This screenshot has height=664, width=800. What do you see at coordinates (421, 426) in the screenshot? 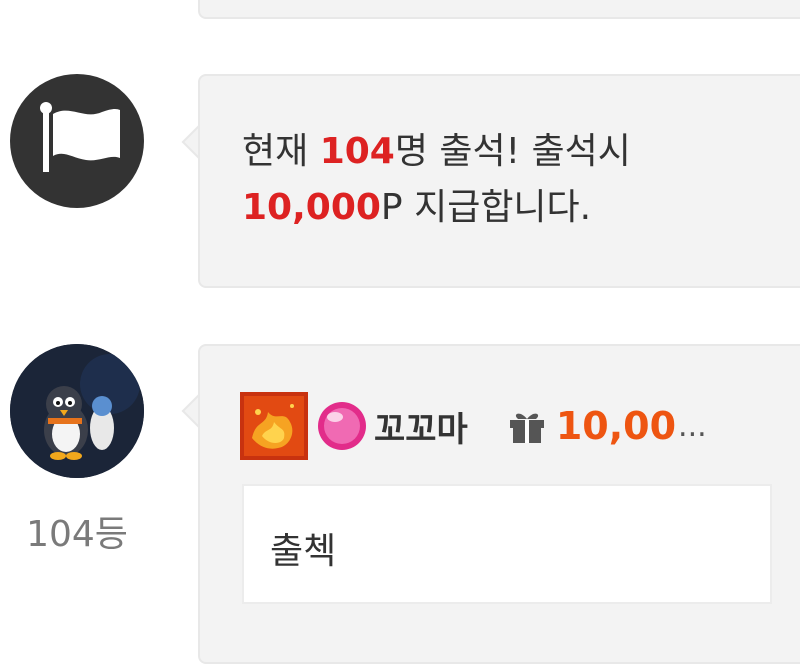
I see `username: 꼬꼬마` at bounding box center [421, 426].